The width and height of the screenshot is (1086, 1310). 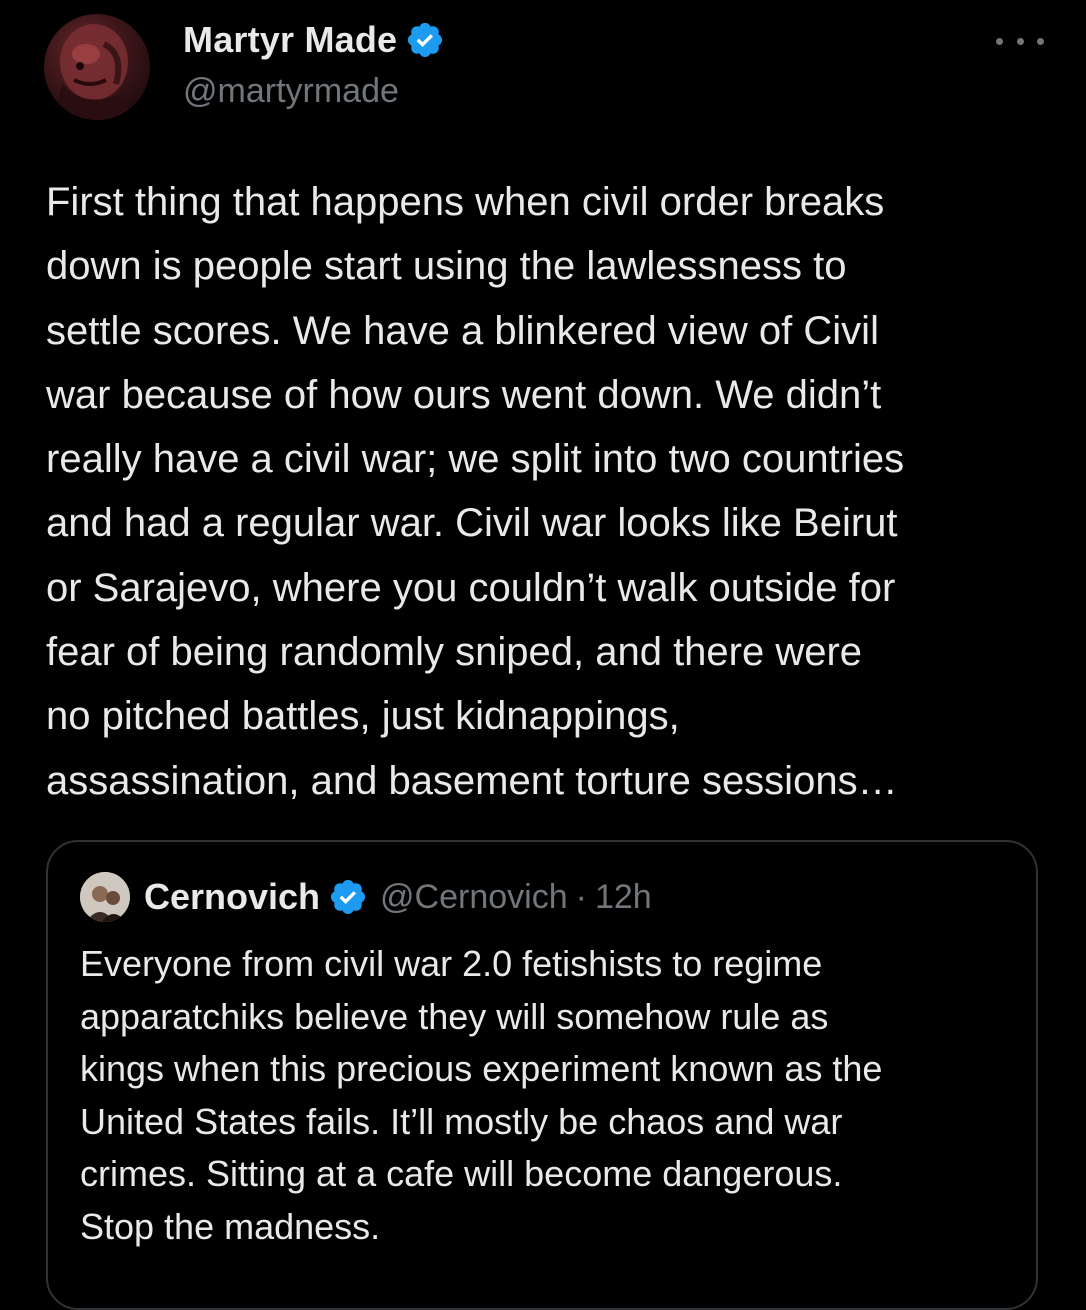 I want to click on quoted-timestamp: 12h, so click(x=623, y=896).